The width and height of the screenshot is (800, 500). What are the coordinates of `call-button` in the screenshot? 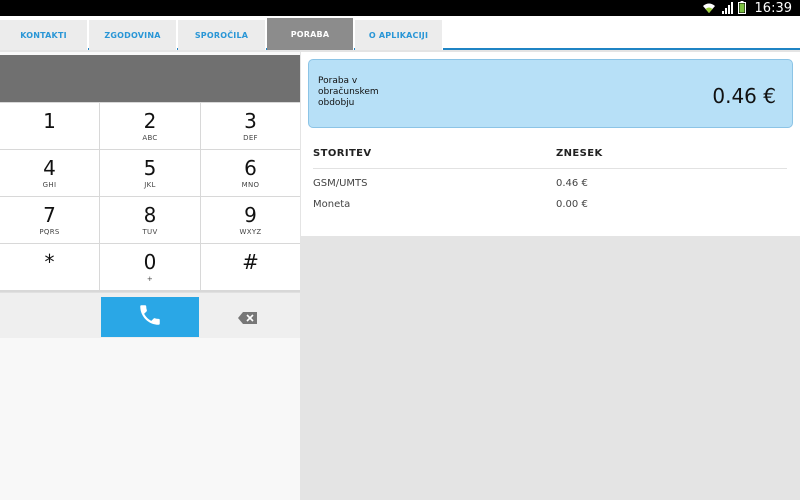 It's located at (150, 317).